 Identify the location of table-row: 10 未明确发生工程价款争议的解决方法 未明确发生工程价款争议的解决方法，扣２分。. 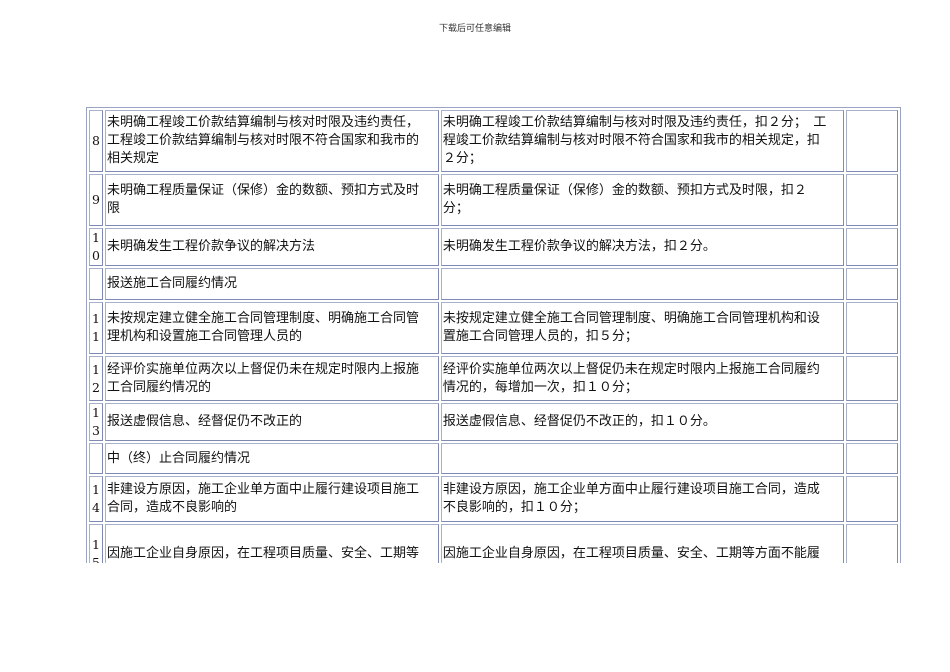
(493, 247).